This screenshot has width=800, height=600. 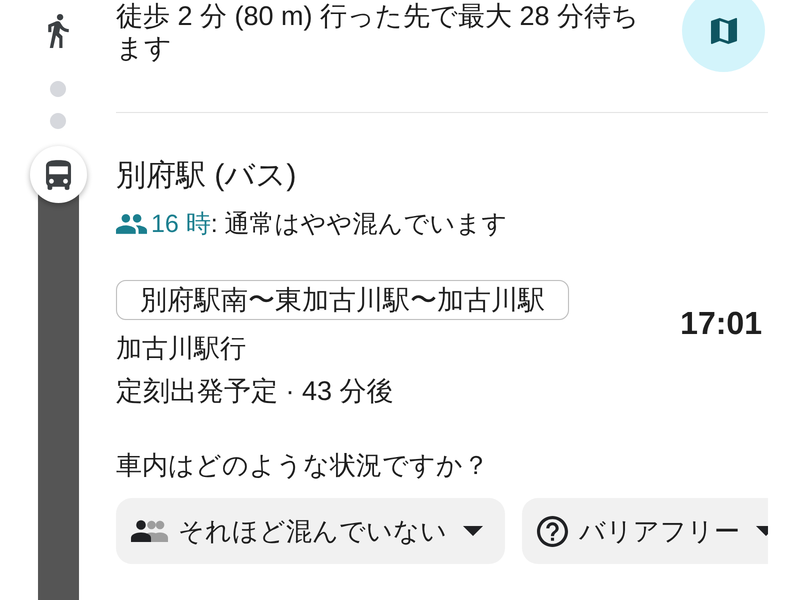 I want to click on route-chip: 別府駅南〜東加古川駅〜加古川駅, so click(x=342, y=300).